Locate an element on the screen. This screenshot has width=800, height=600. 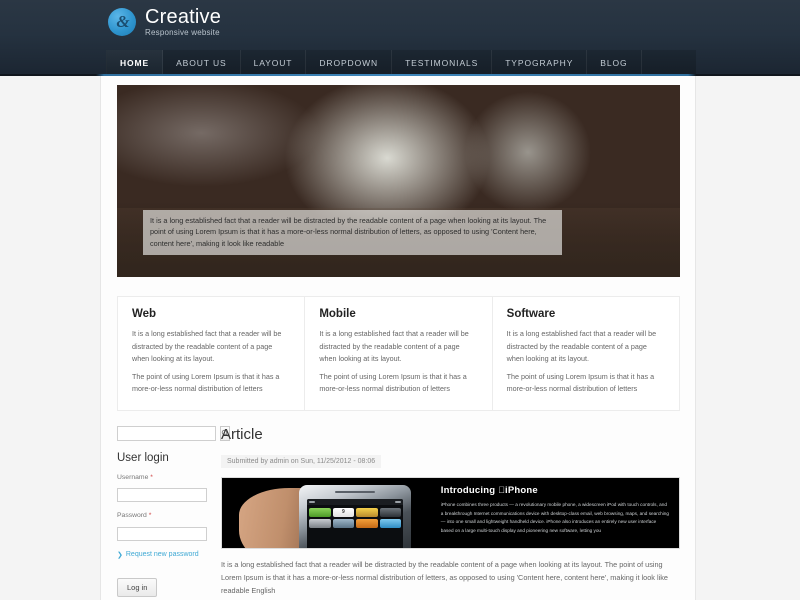
request-new-password-label: Request new password is located at coordinates (162, 555).